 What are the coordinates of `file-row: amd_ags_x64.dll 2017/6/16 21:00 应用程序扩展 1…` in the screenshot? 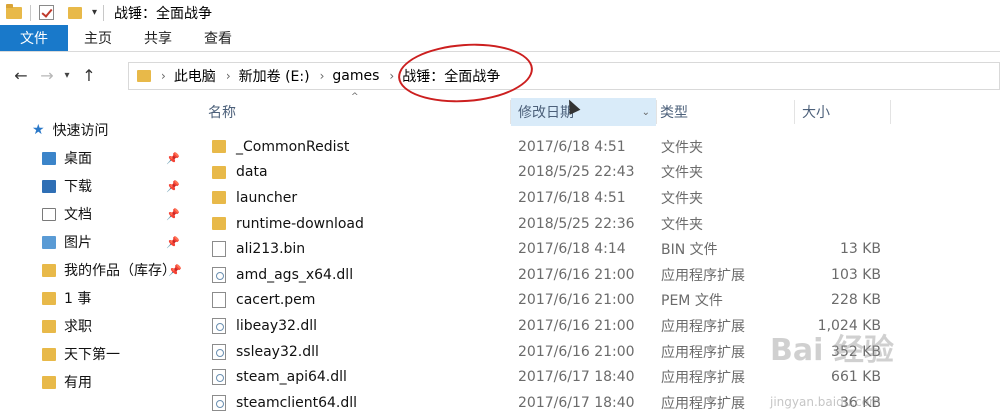 It's located at (595, 275).